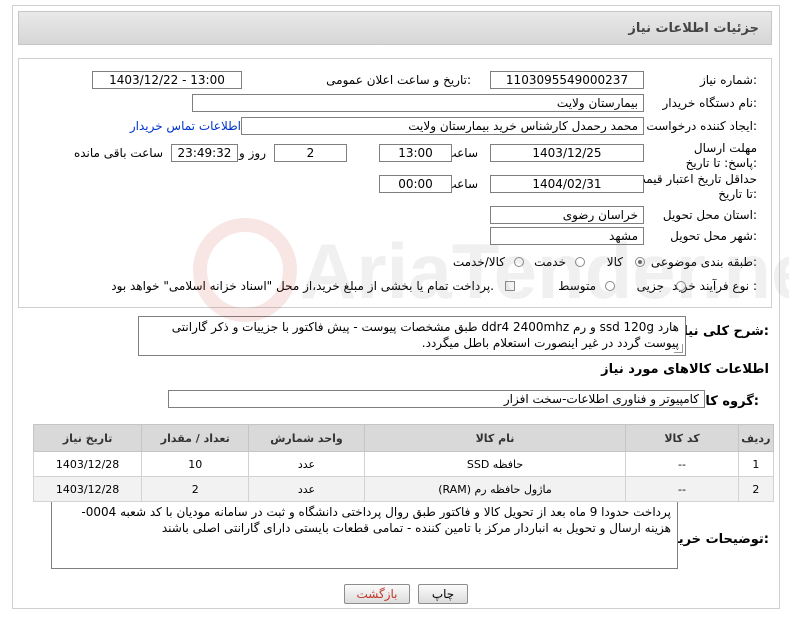 This screenshot has width=789, height=620. Describe the element at coordinates (118, 153) in the screenshot. I see `remaining-label: ساعت باقی مانده` at that location.